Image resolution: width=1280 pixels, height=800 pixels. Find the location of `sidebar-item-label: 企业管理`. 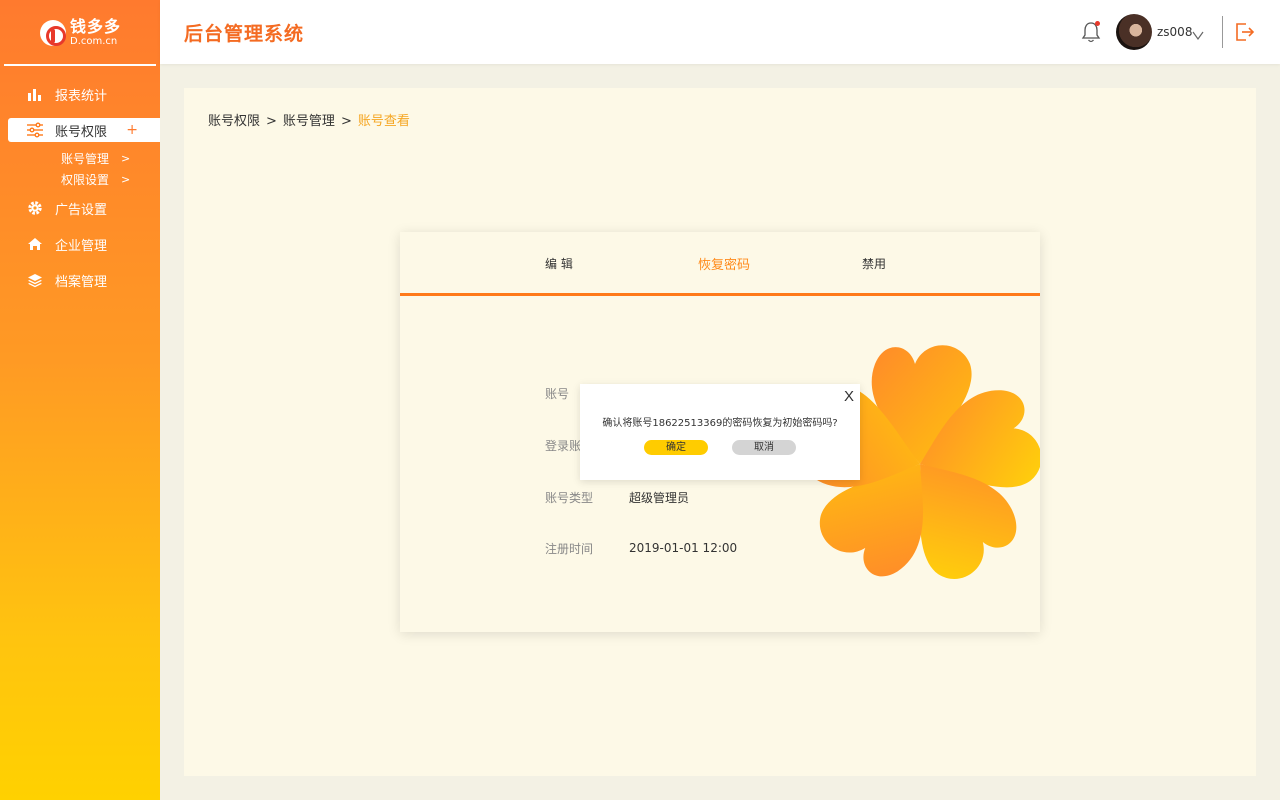

sidebar-item-label: 企业管理 is located at coordinates (81, 246).